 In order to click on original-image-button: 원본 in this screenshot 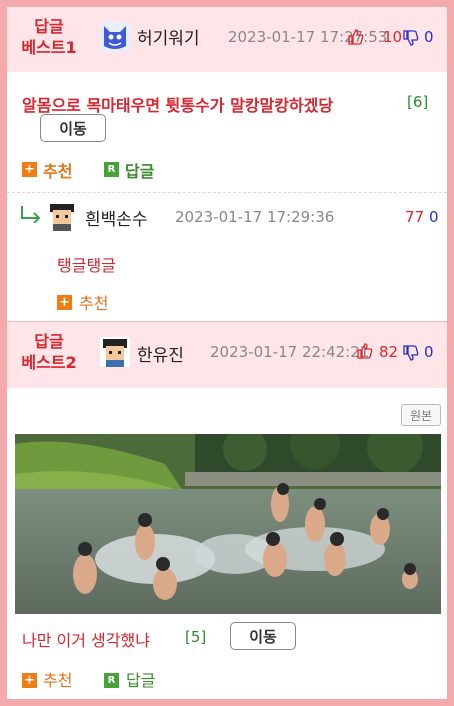, I will do `click(421, 415)`.